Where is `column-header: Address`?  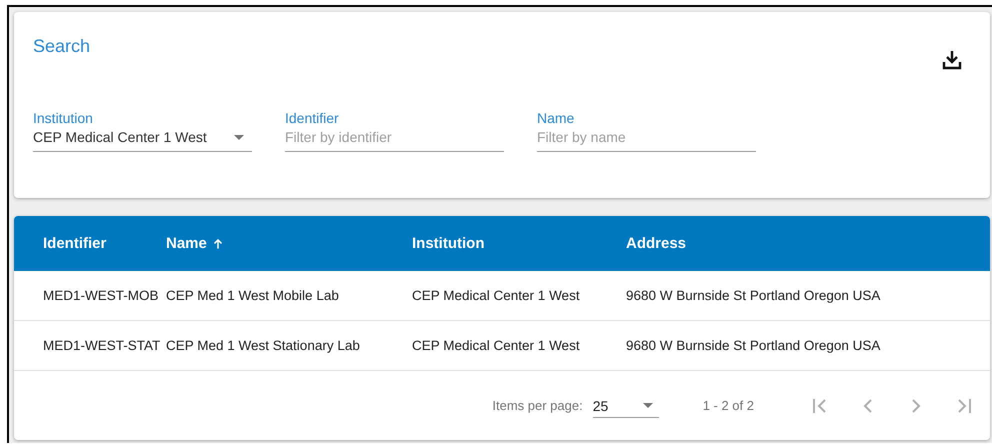 column-header: Address is located at coordinates (656, 243).